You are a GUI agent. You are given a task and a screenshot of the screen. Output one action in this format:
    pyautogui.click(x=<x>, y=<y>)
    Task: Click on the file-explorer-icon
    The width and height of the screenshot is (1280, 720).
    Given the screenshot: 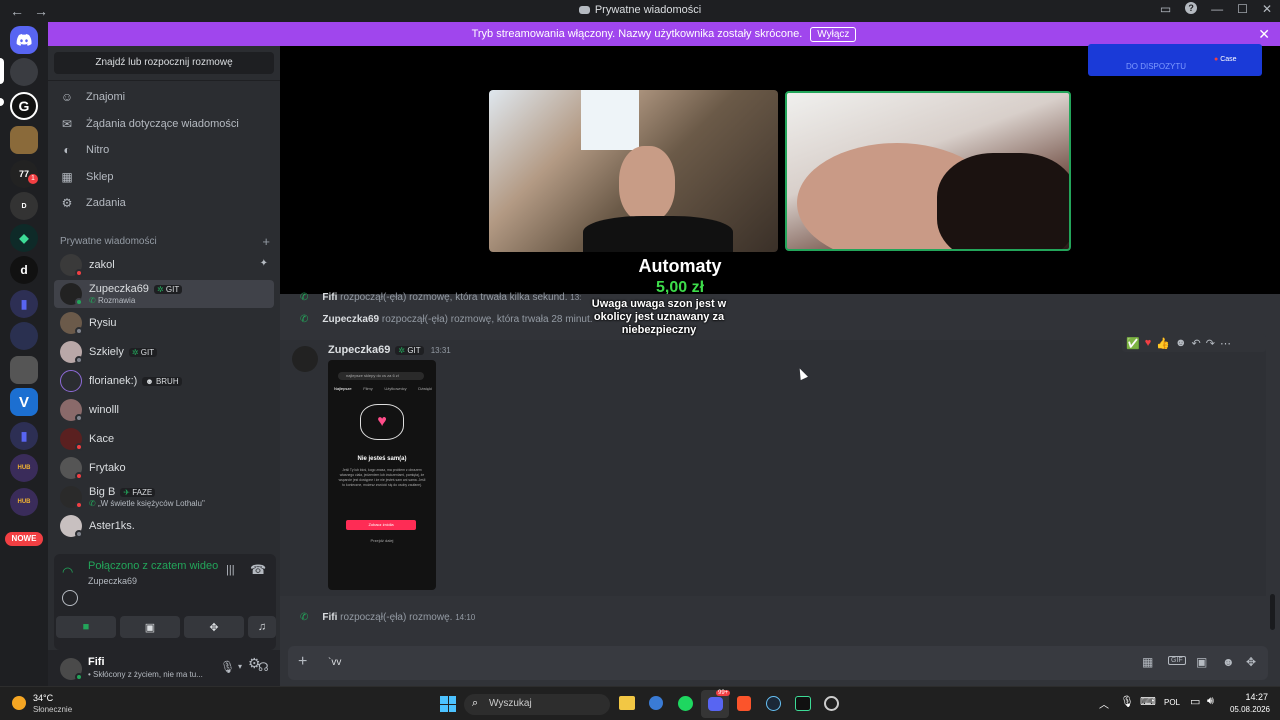 What is the action you would take?
    pyautogui.click(x=627, y=703)
    